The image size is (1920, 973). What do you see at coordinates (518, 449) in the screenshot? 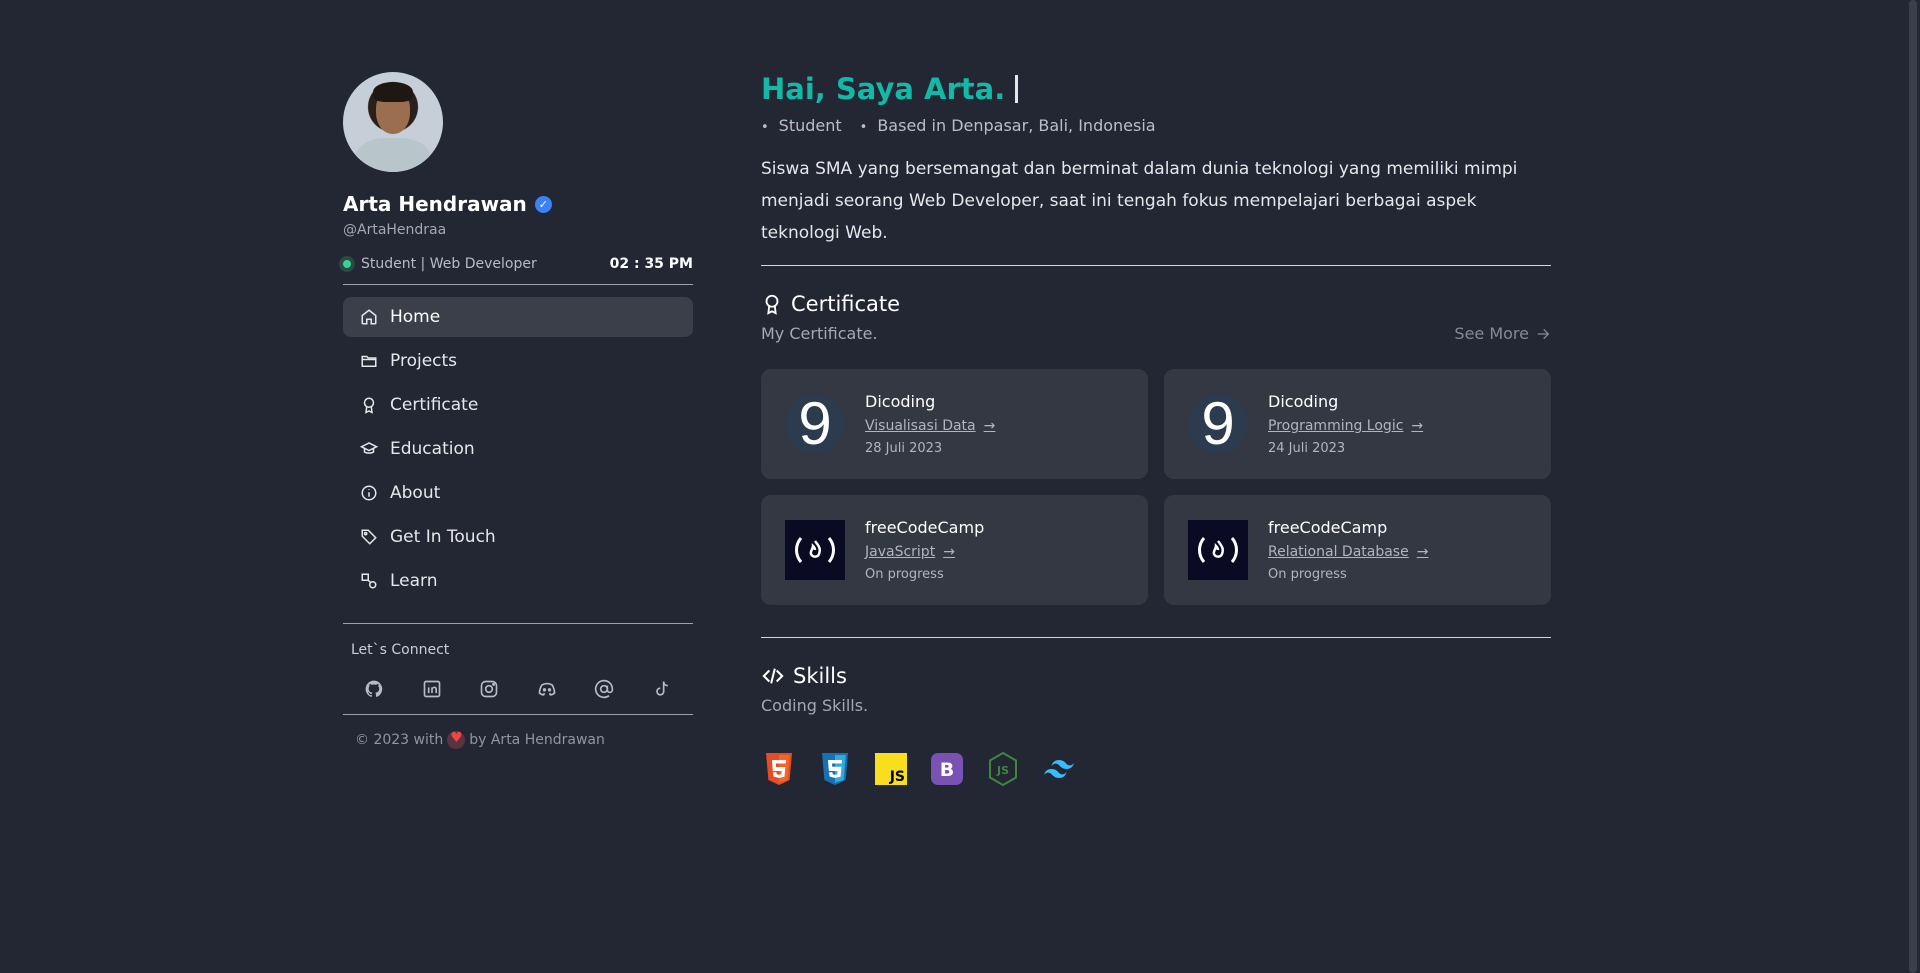
I see `nav-item-education: Education` at bounding box center [518, 449].